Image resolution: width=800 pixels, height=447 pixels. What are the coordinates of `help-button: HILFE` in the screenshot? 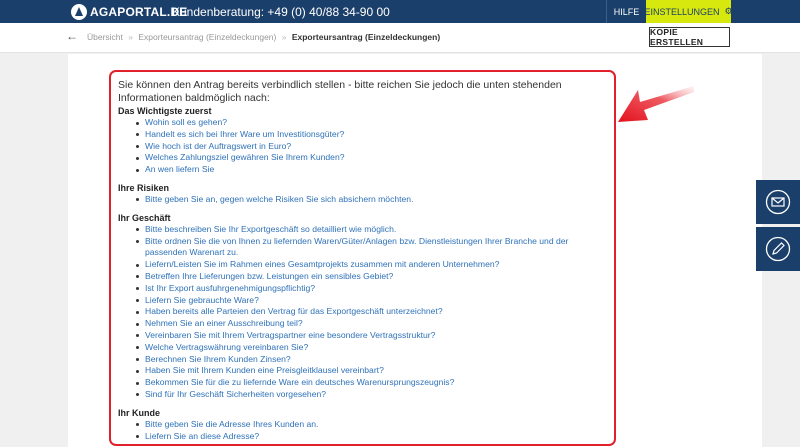 It's located at (626, 11).